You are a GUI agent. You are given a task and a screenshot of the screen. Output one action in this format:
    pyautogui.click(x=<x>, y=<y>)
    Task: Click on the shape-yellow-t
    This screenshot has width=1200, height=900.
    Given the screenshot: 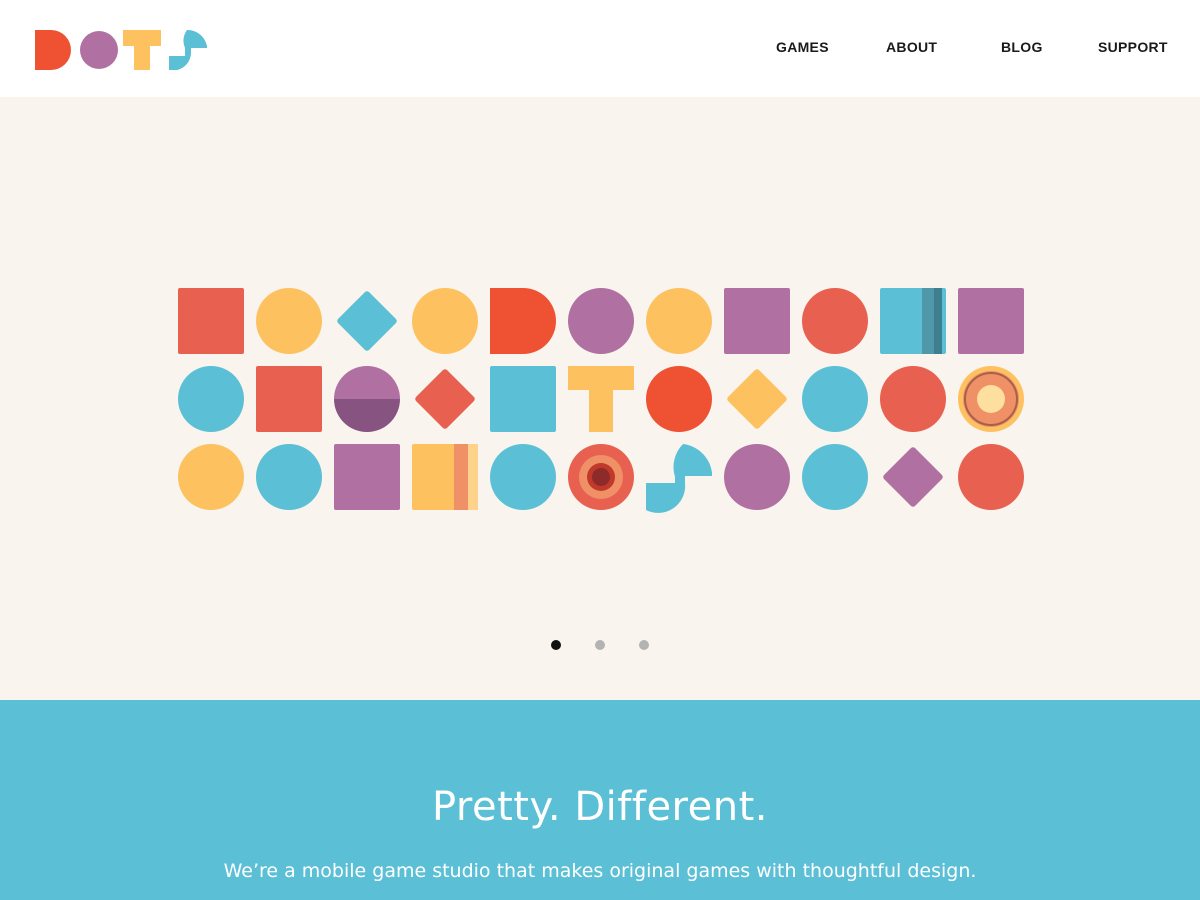 What is the action you would take?
    pyautogui.click(x=601, y=399)
    